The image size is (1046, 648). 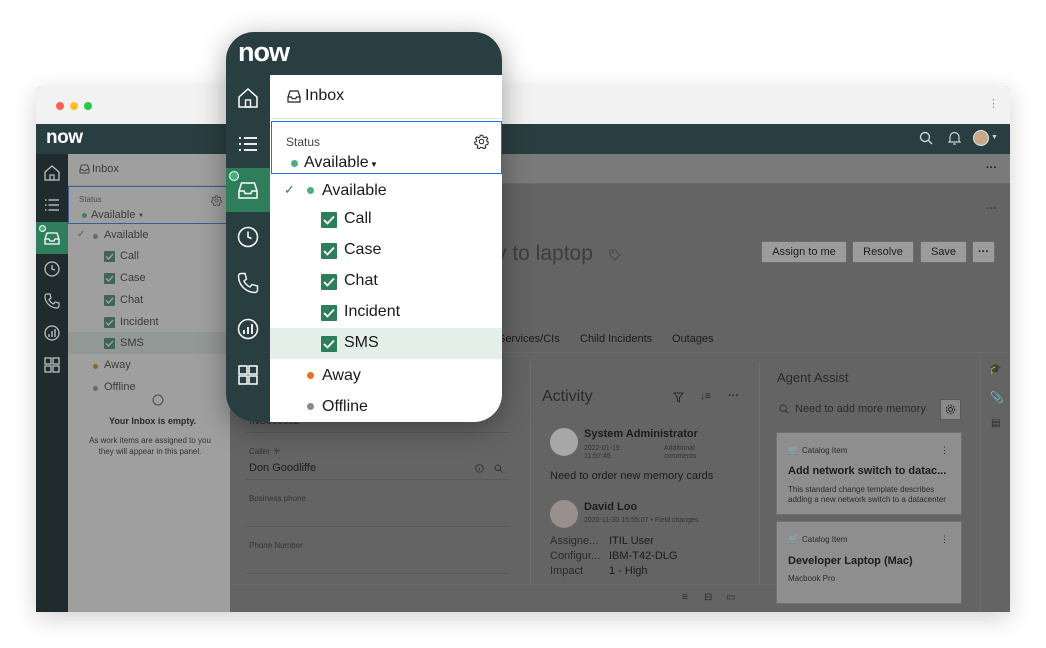 I want to click on channel-label: SMS, so click(x=132, y=343).